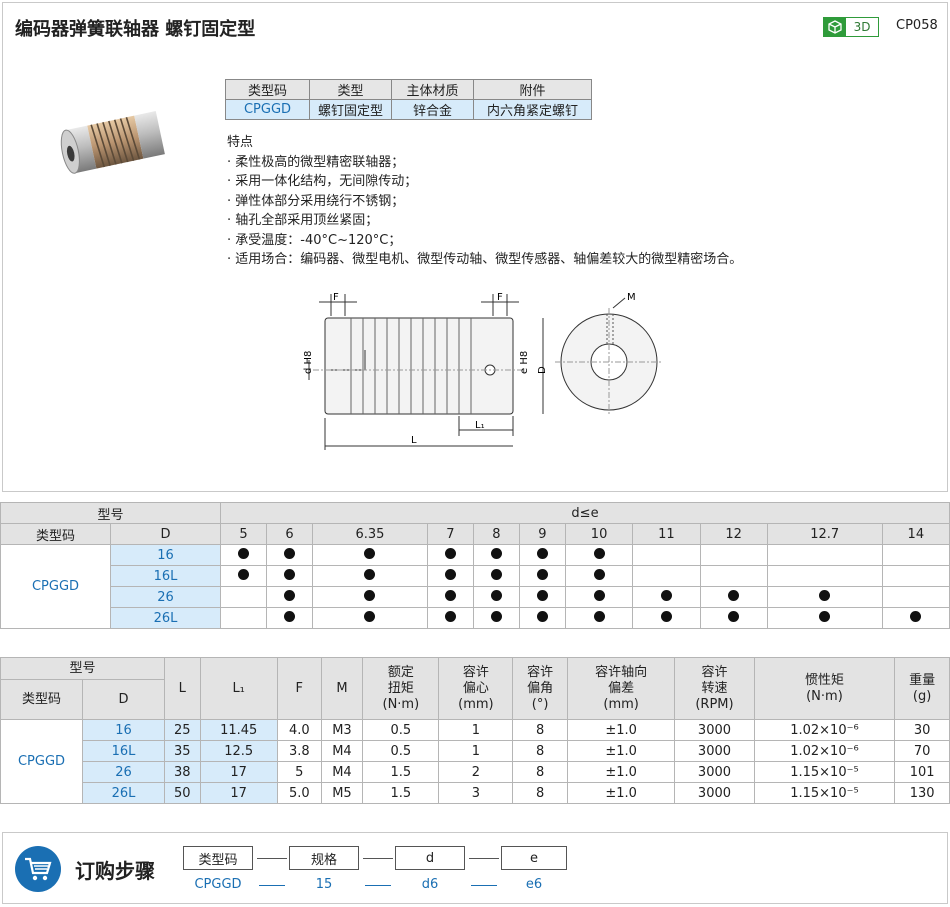 This screenshot has height=907, width=950. I want to click on feature-item: · 承受温度：-40°C~120°C；, so click(314, 240).